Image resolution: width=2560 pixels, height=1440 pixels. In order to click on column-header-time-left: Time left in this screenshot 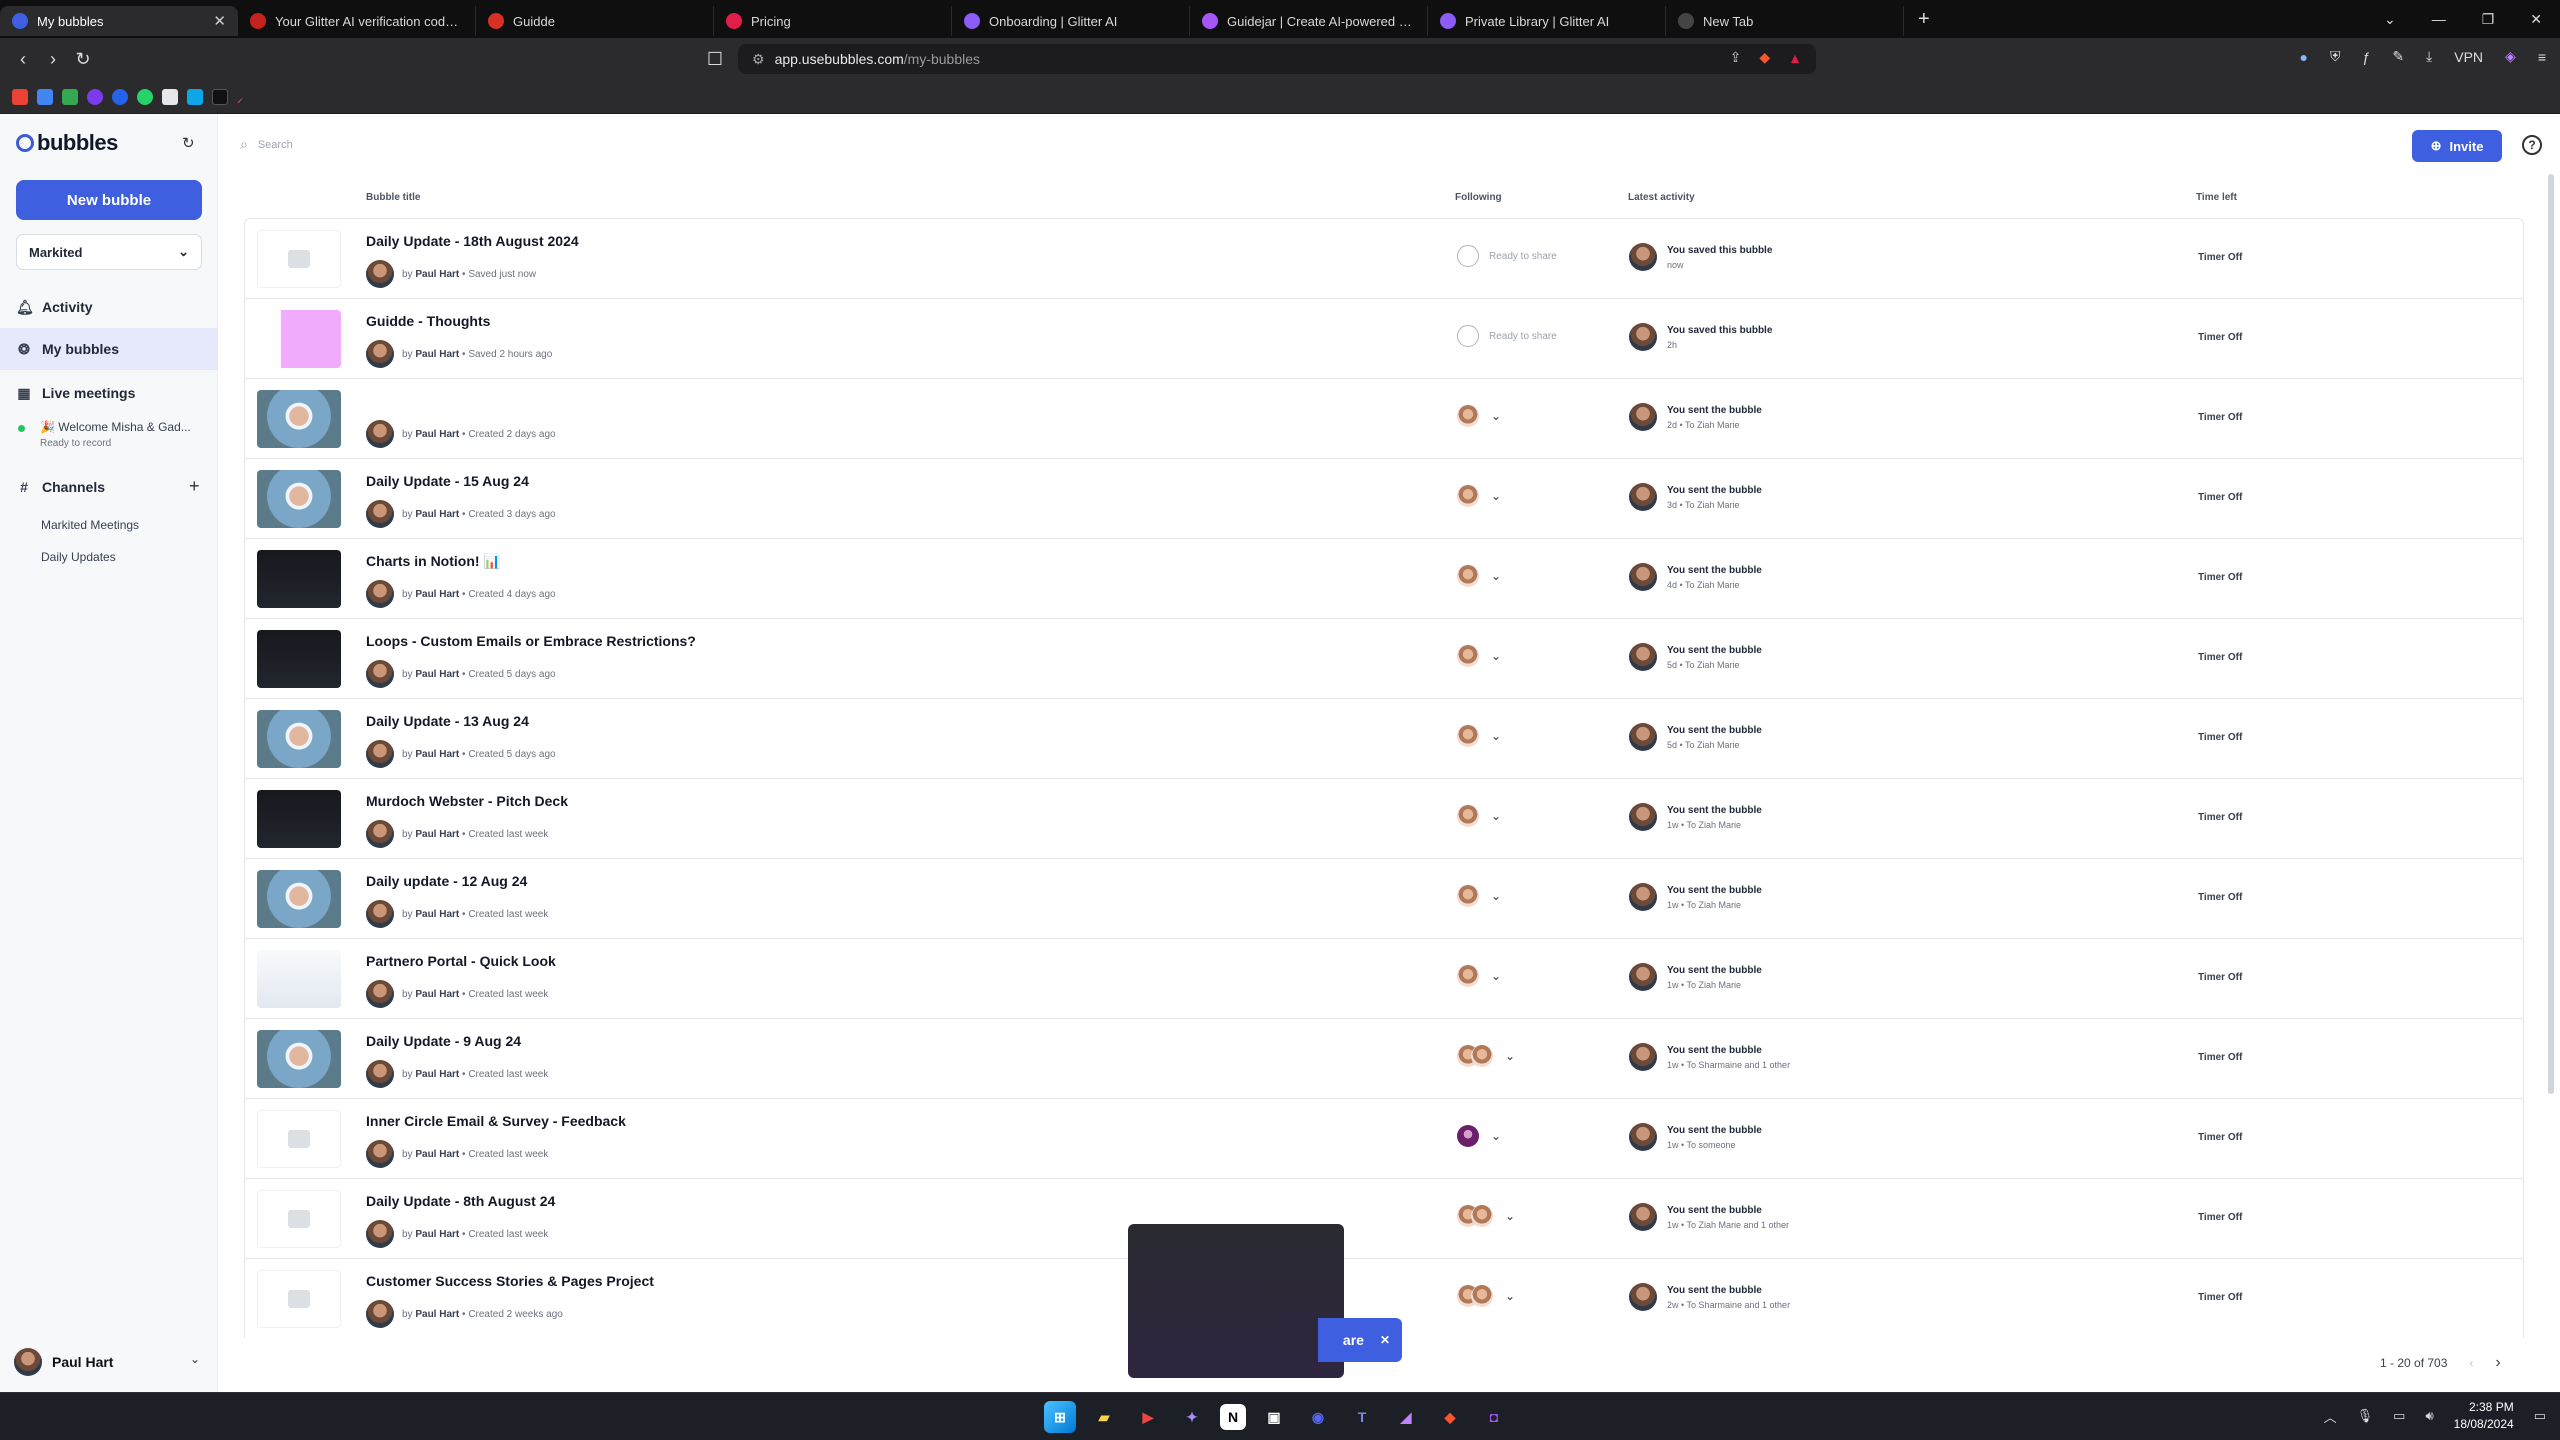, I will do `click(2216, 197)`.